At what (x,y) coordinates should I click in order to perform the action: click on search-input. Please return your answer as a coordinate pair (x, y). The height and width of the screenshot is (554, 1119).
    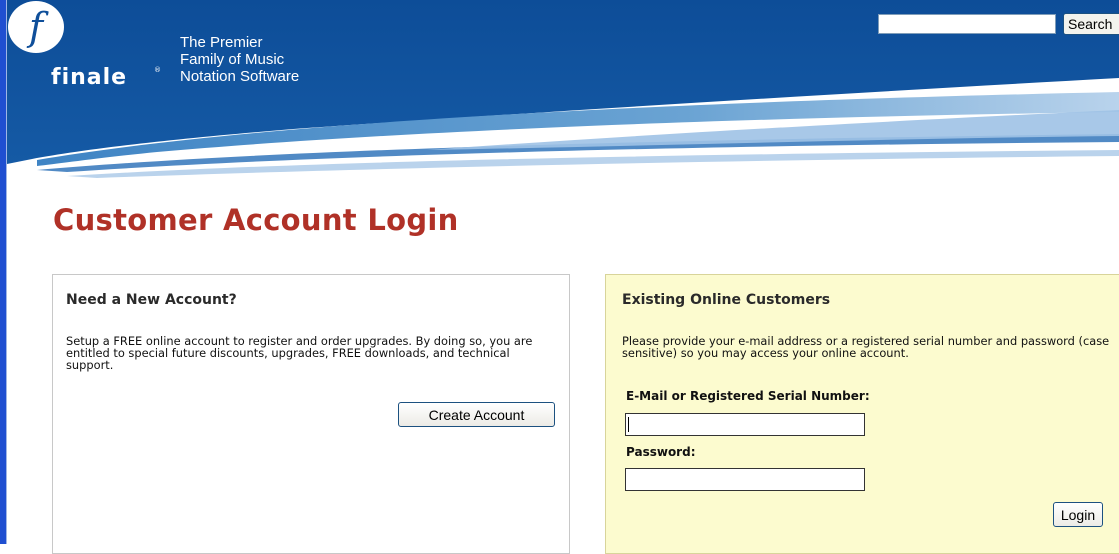
    Looking at the image, I should click on (967, 24).